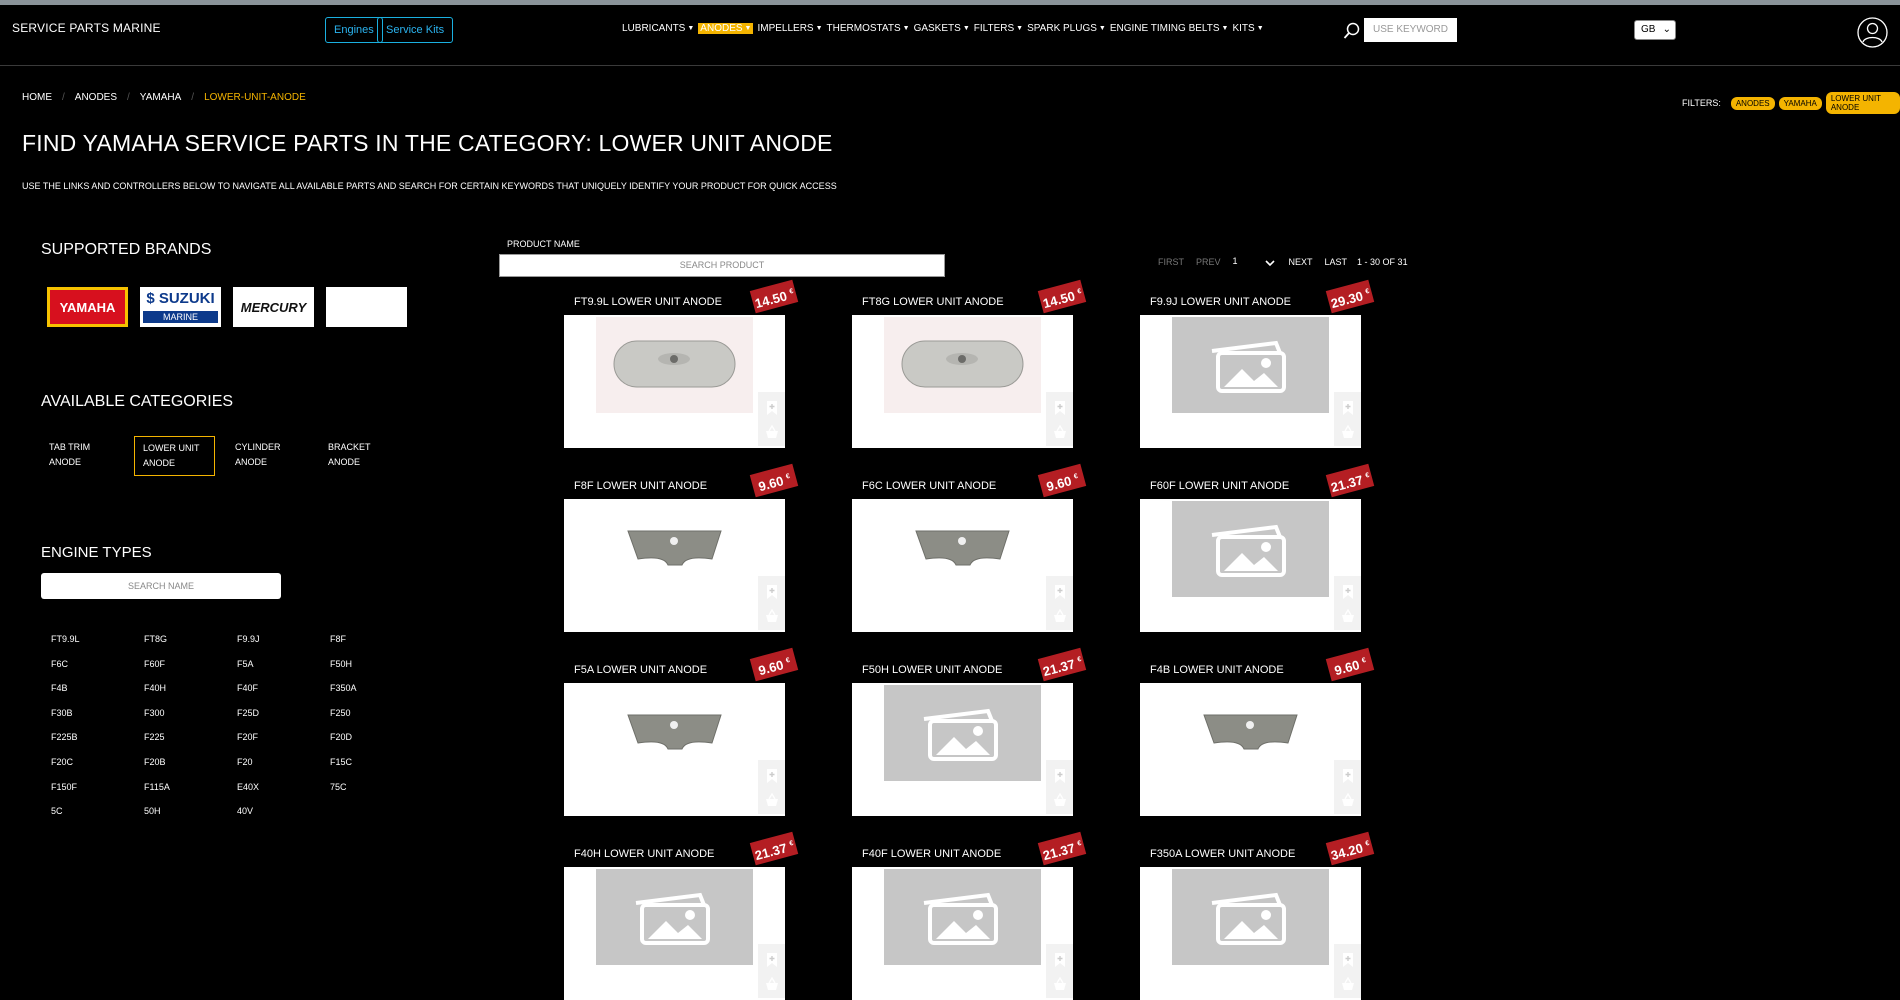 The height and width of the screenshot is (1000, 1900). I want to click on page-select: 1, so click(1254, 261).